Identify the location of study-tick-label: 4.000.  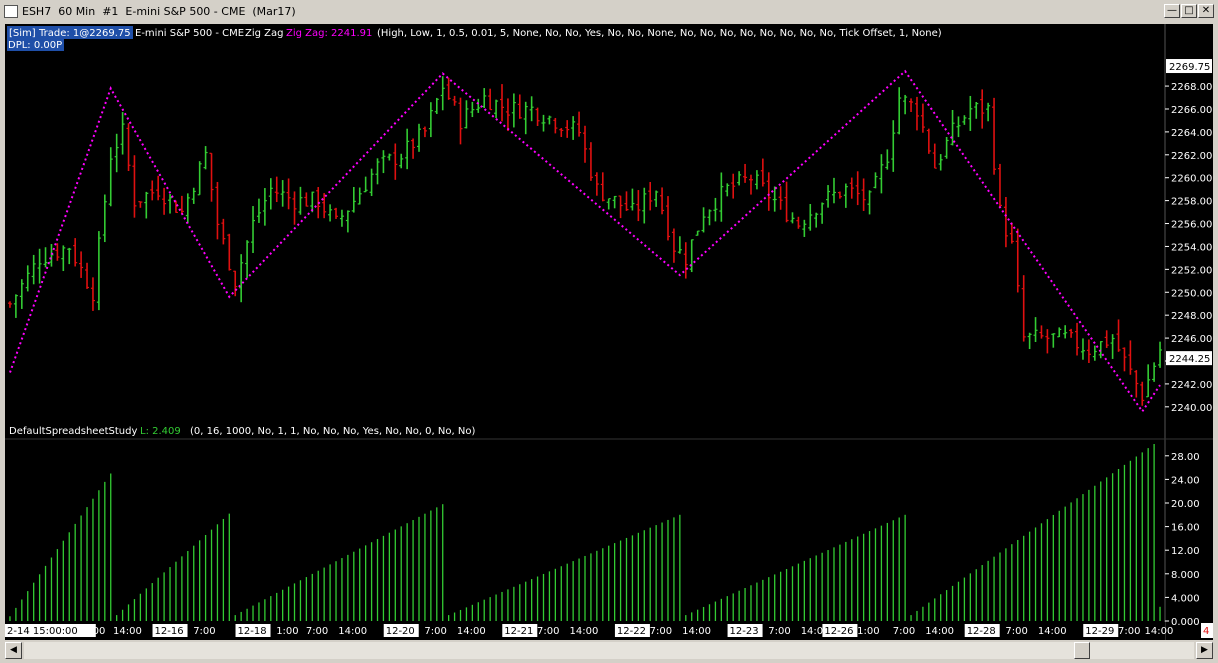
(1185, 598).